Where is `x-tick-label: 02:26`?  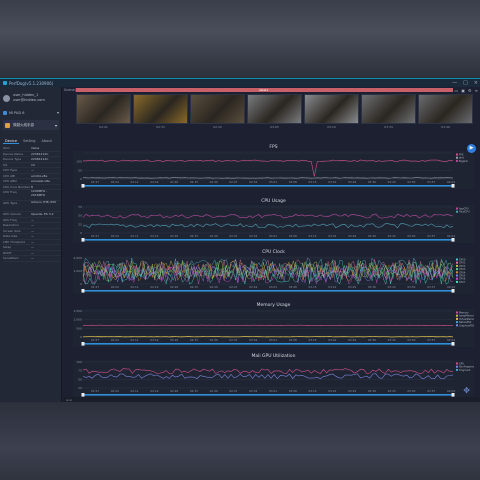 x-tick-label: 02:26 is located at coordinates (174, 391).